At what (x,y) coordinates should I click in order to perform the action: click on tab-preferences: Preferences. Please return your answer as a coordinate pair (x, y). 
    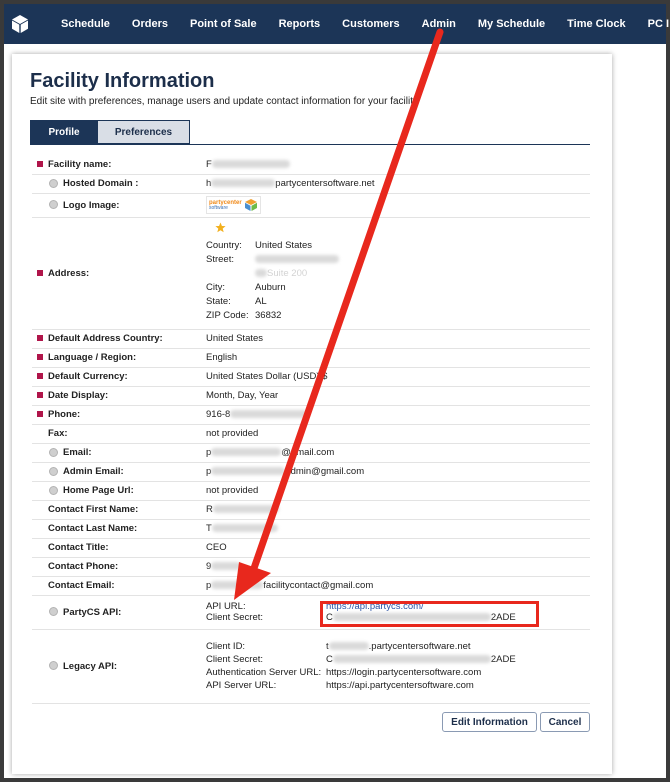
    Looking at the image, I should click on (144, 132).